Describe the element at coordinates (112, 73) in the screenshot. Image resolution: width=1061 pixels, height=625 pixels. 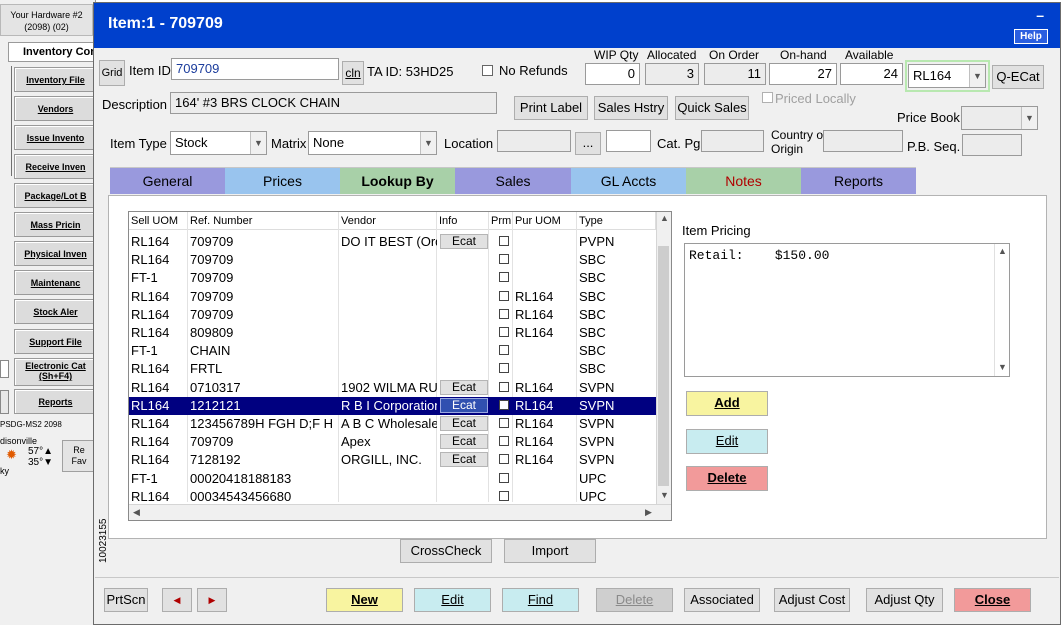
I see `grid-button: Grid` at that location.